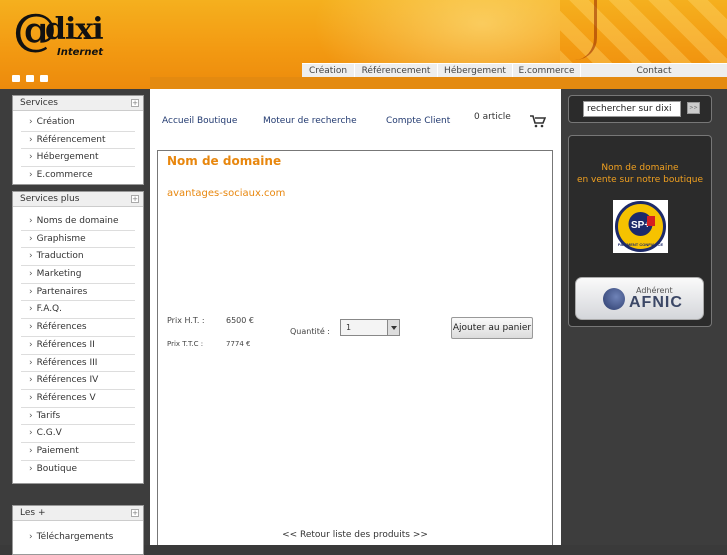 This screenshot has width=727, height=555. Describe the element at coordinates (30, 78) in the screenshot. I see `mail-icon` at that location.